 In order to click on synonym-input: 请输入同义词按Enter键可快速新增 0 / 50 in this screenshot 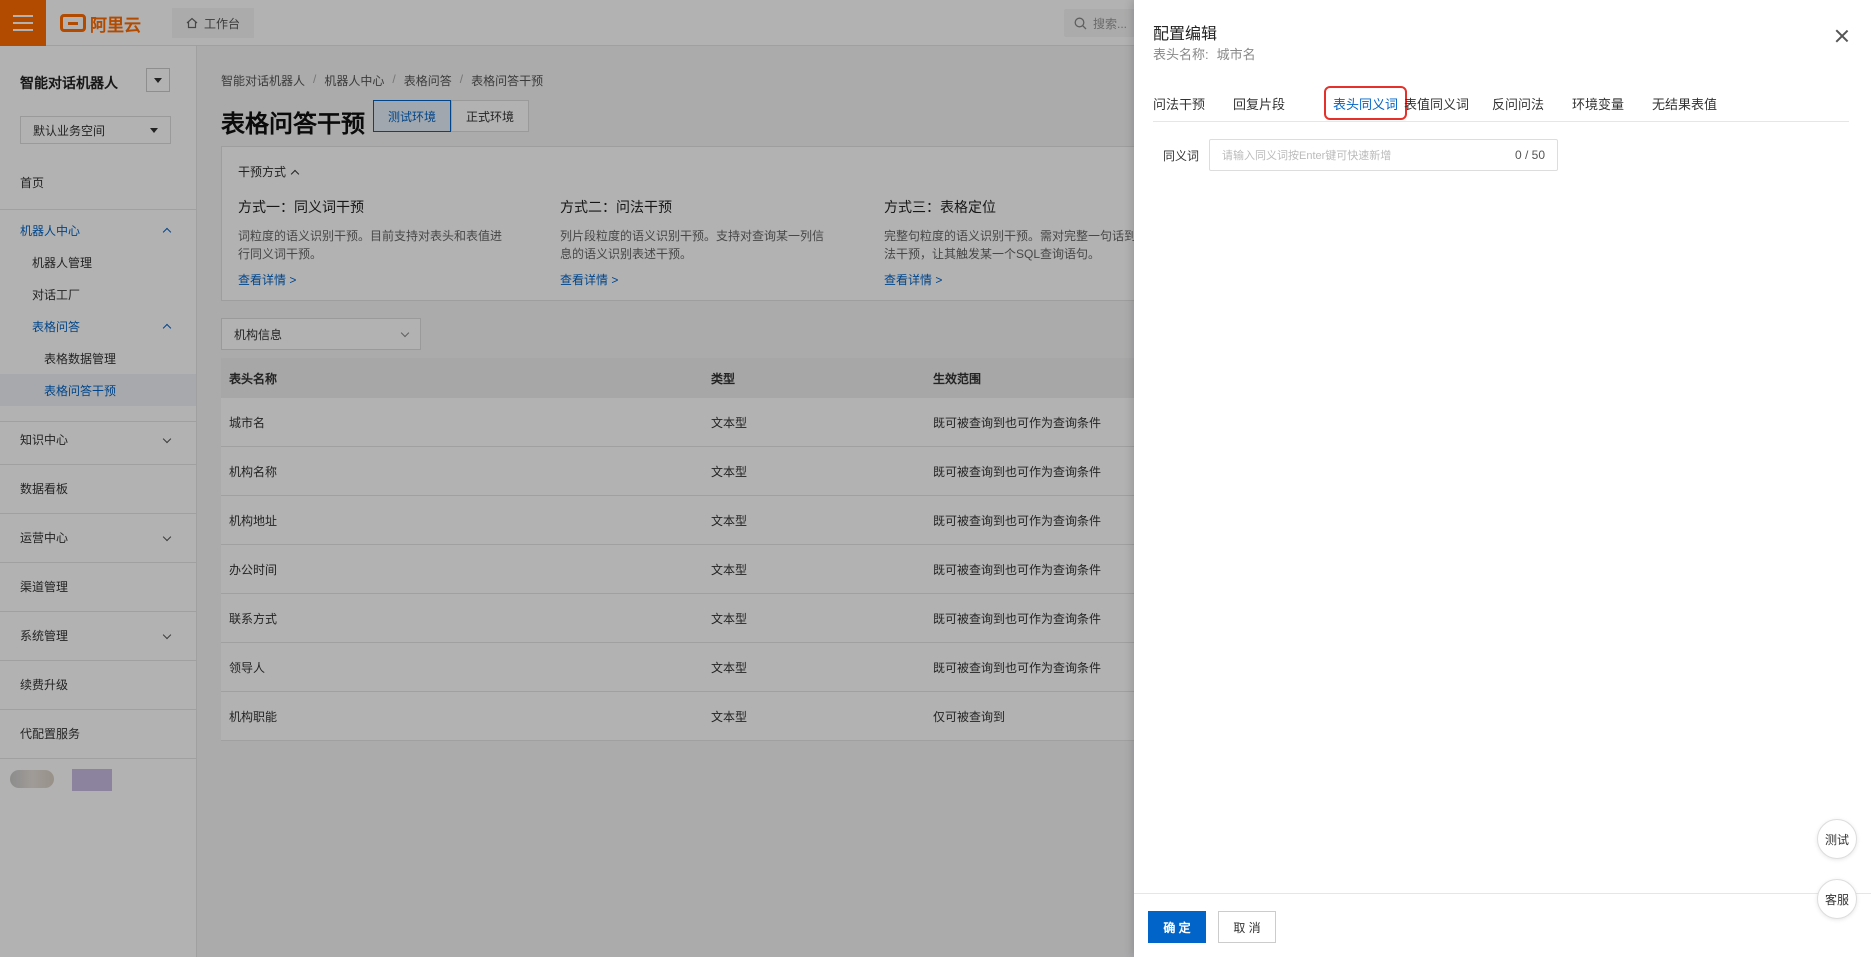, I will do `click(1383, 155)`.